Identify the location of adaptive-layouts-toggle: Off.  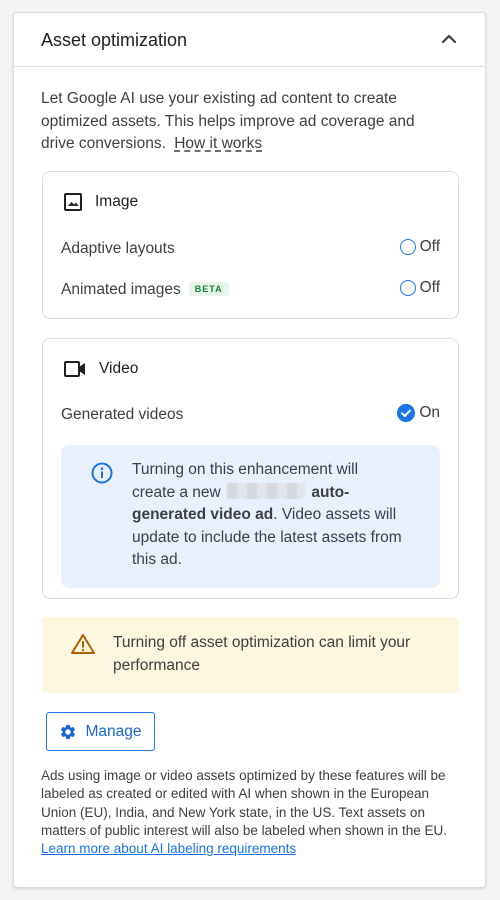
(419, 247).